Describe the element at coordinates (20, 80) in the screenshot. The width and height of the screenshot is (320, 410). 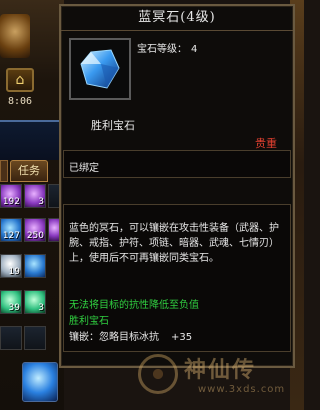
I see `clock-icon: ⌂` at that location.